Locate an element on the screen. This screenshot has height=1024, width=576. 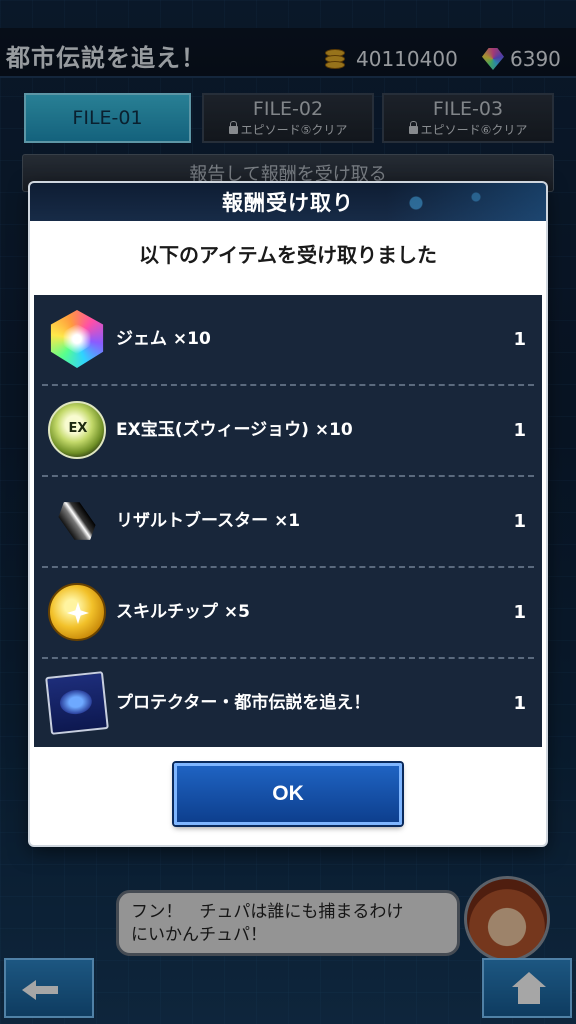
booster-icon is located at coordinates (77, 521).